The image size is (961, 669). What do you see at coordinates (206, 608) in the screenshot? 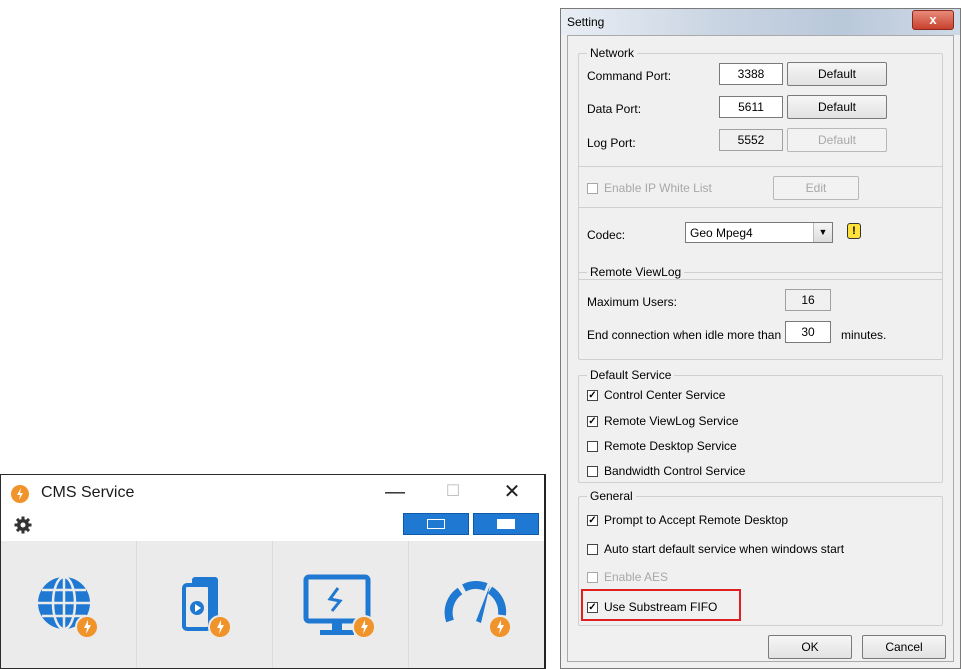
I see `media-device-icon` at bounding box center [206, 608].